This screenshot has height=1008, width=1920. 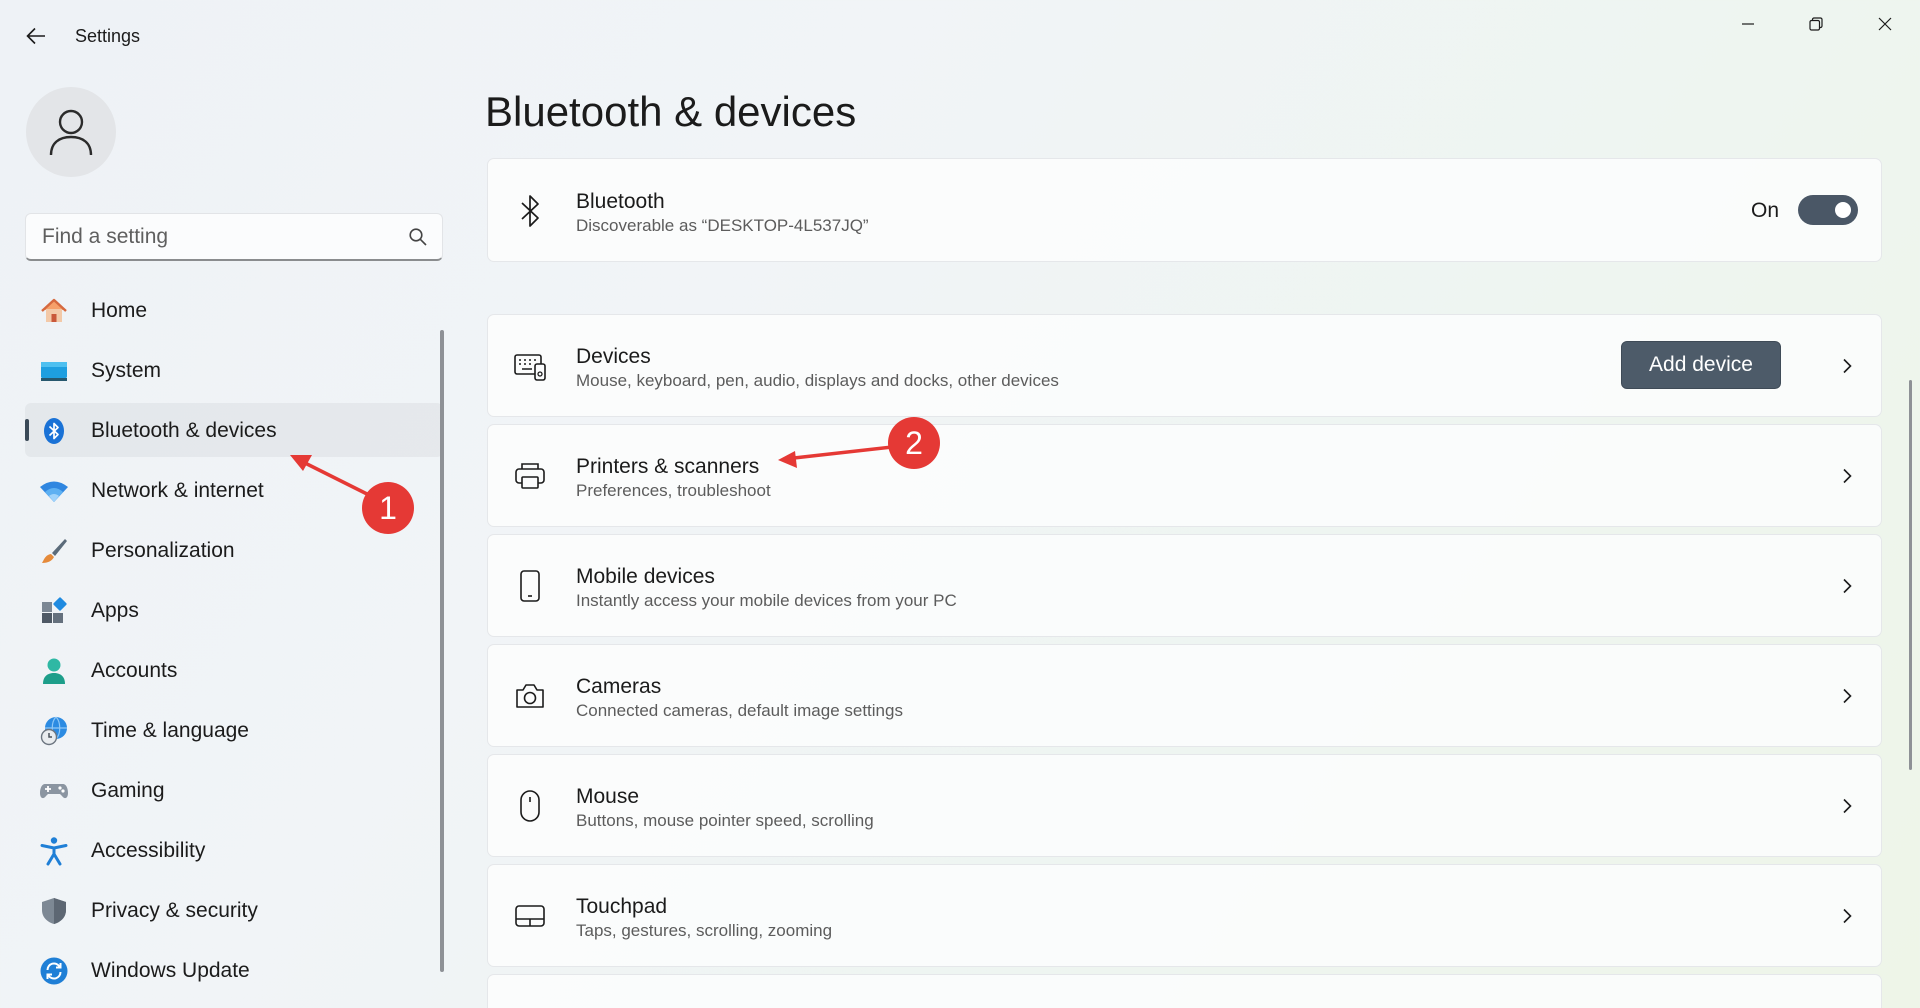 I want to click on minimize-button, so click(x=1748, y=24).